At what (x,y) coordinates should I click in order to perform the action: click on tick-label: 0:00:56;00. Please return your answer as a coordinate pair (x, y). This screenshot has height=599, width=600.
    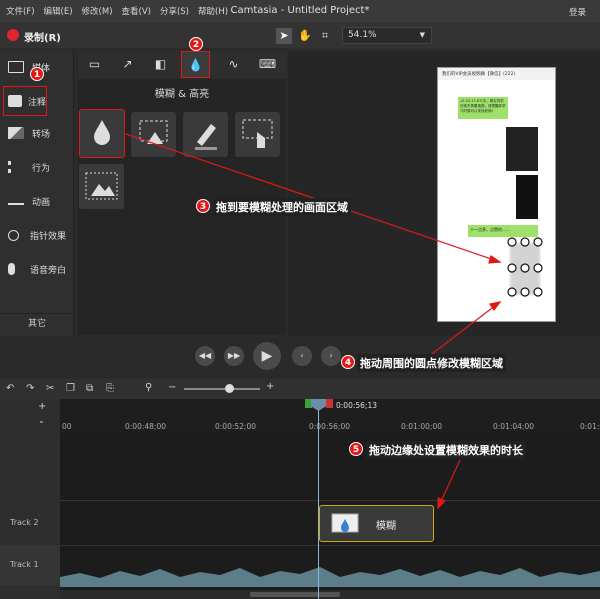
    Looking at the image, I should click on (329, 426).